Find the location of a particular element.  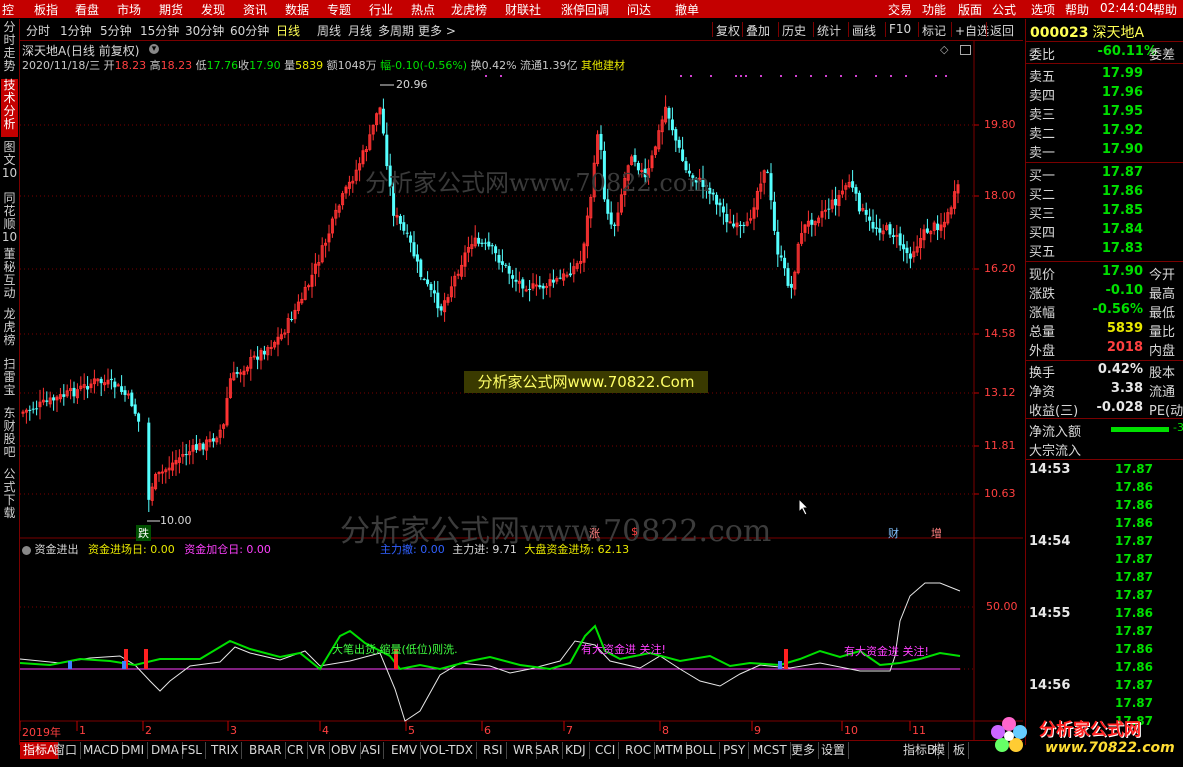

diamond-icon: ◇ is located at coordinates (944, 49).